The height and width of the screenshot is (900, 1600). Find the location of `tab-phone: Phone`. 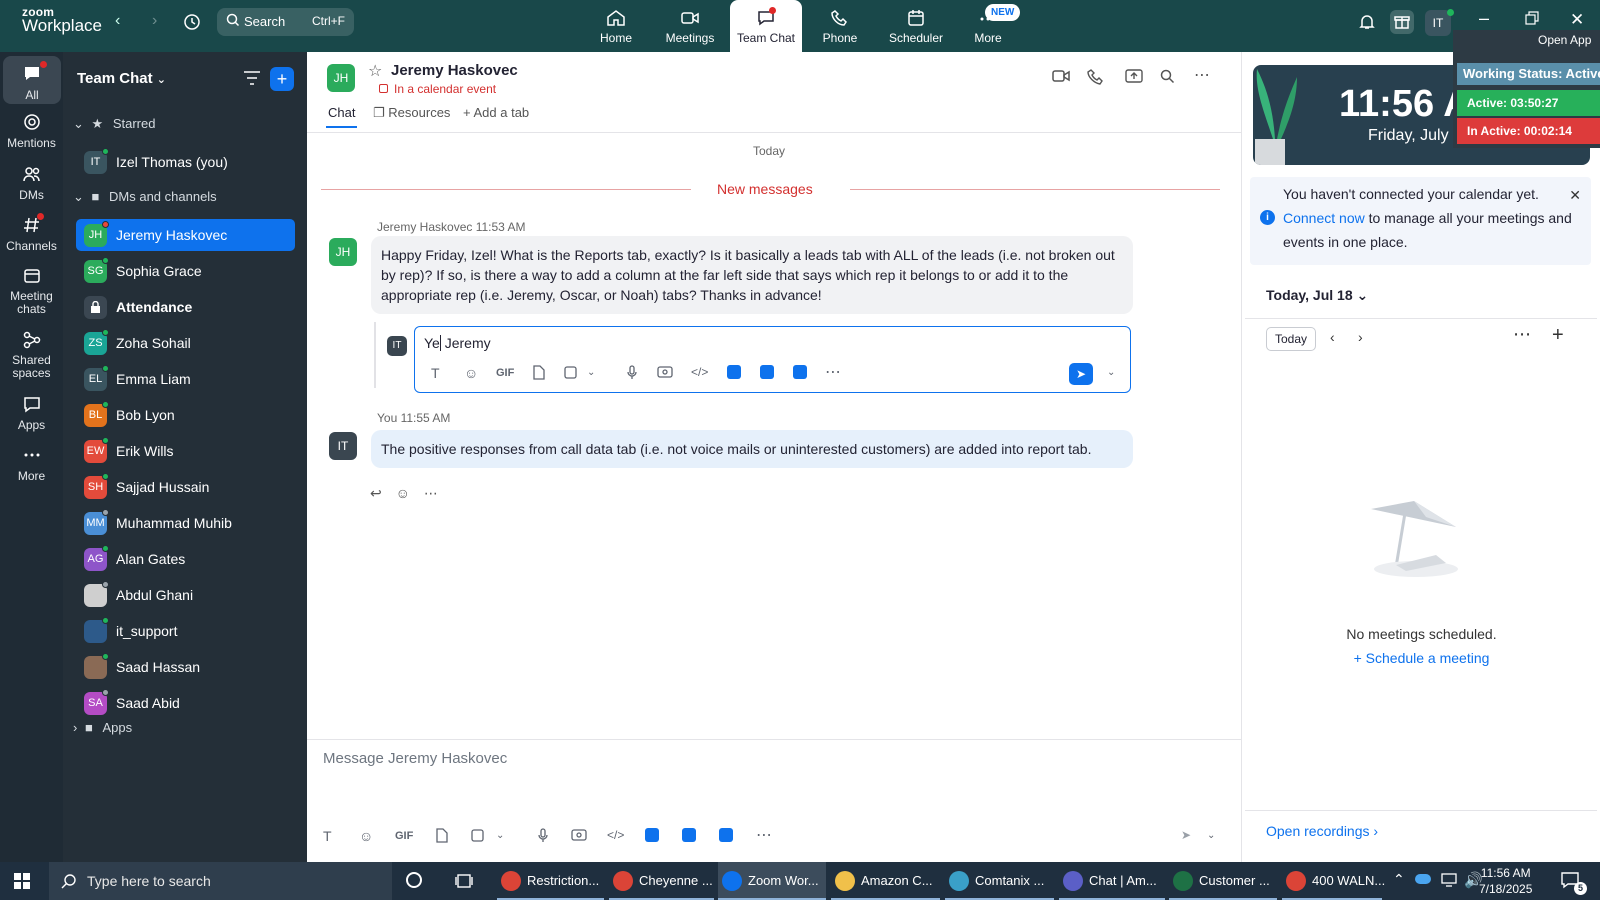

tab-phone: Phone is located at coordinates (840, 26).